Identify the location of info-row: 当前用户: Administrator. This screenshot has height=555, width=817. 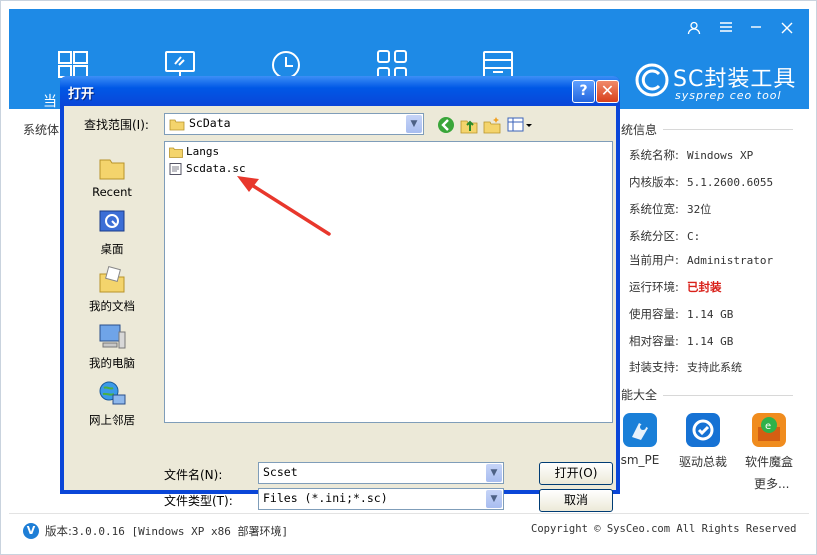
(701, 260).